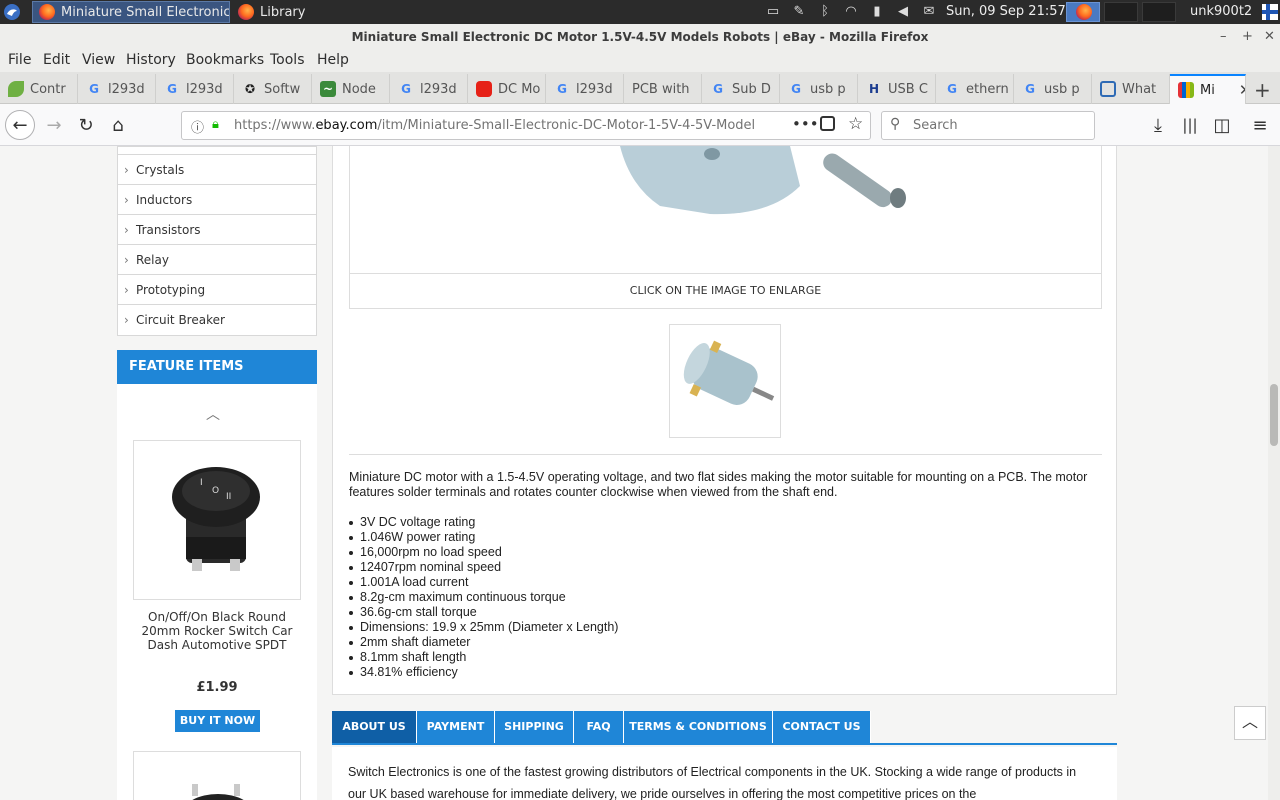  Describe the element at coordinates (935, 125) in the screenshot. I see `search-placeholder: Search` at that location.